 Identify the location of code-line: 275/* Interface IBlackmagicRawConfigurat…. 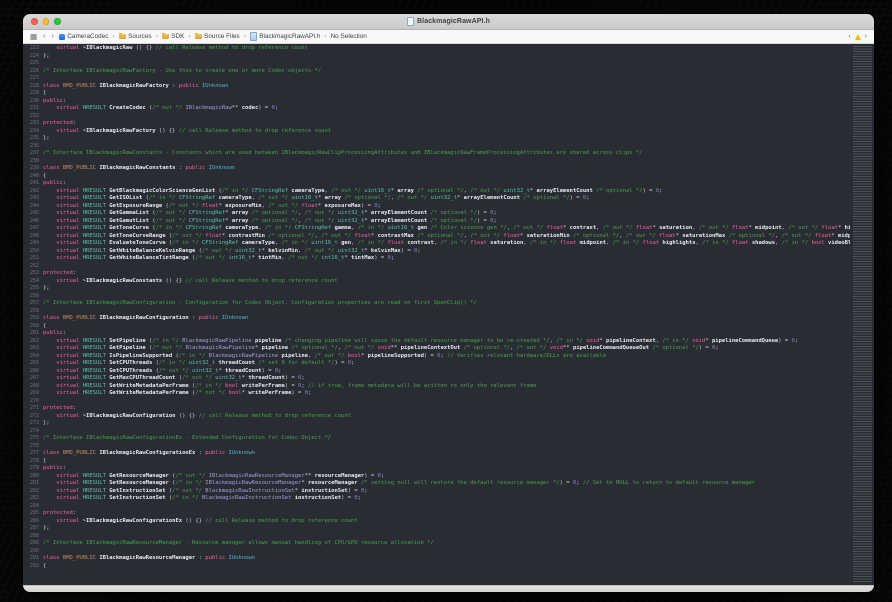
(436, 439).